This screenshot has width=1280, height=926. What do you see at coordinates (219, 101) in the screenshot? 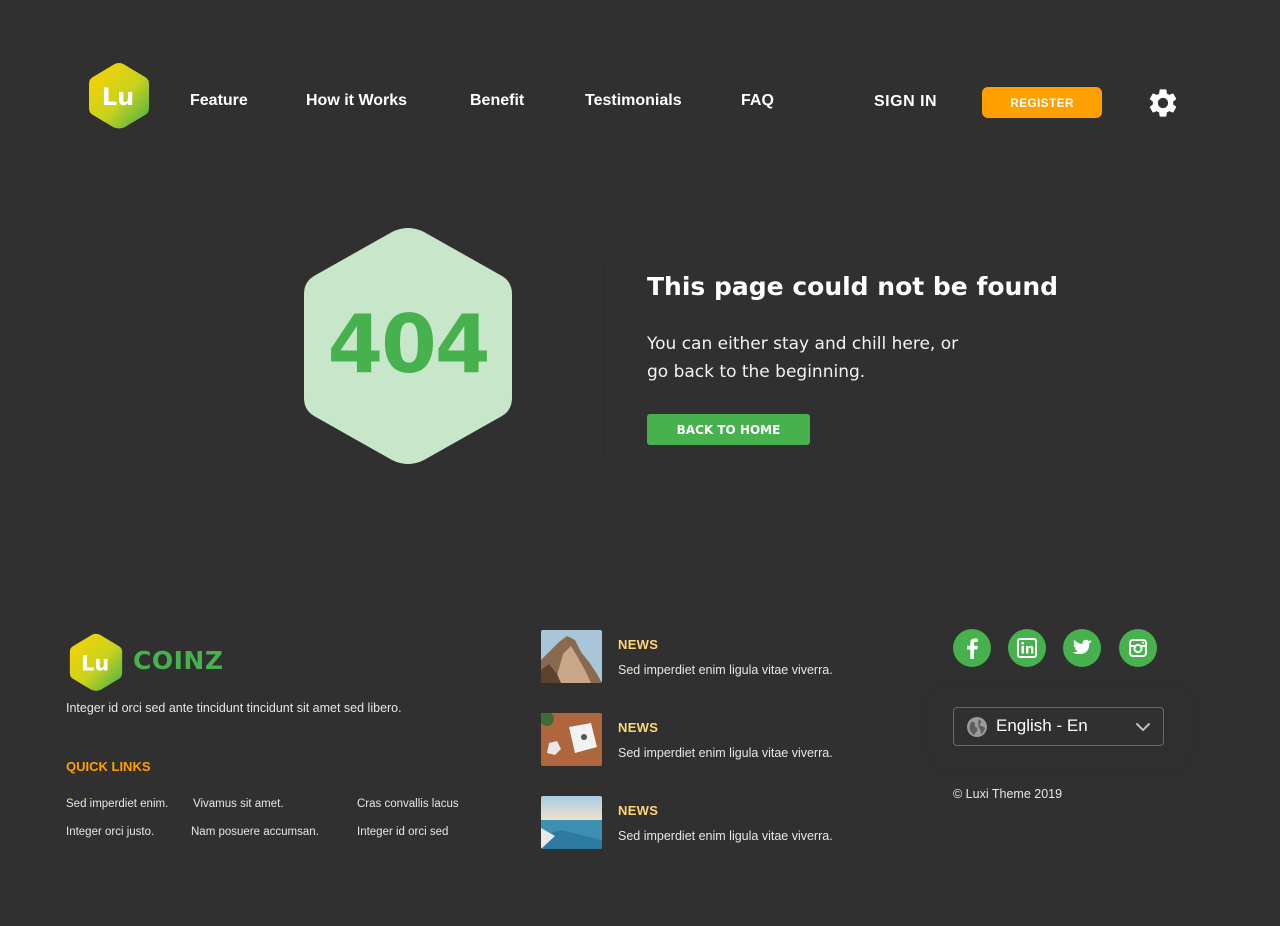
I see `nav-feature: Feature` at bounding box center [219, 101].